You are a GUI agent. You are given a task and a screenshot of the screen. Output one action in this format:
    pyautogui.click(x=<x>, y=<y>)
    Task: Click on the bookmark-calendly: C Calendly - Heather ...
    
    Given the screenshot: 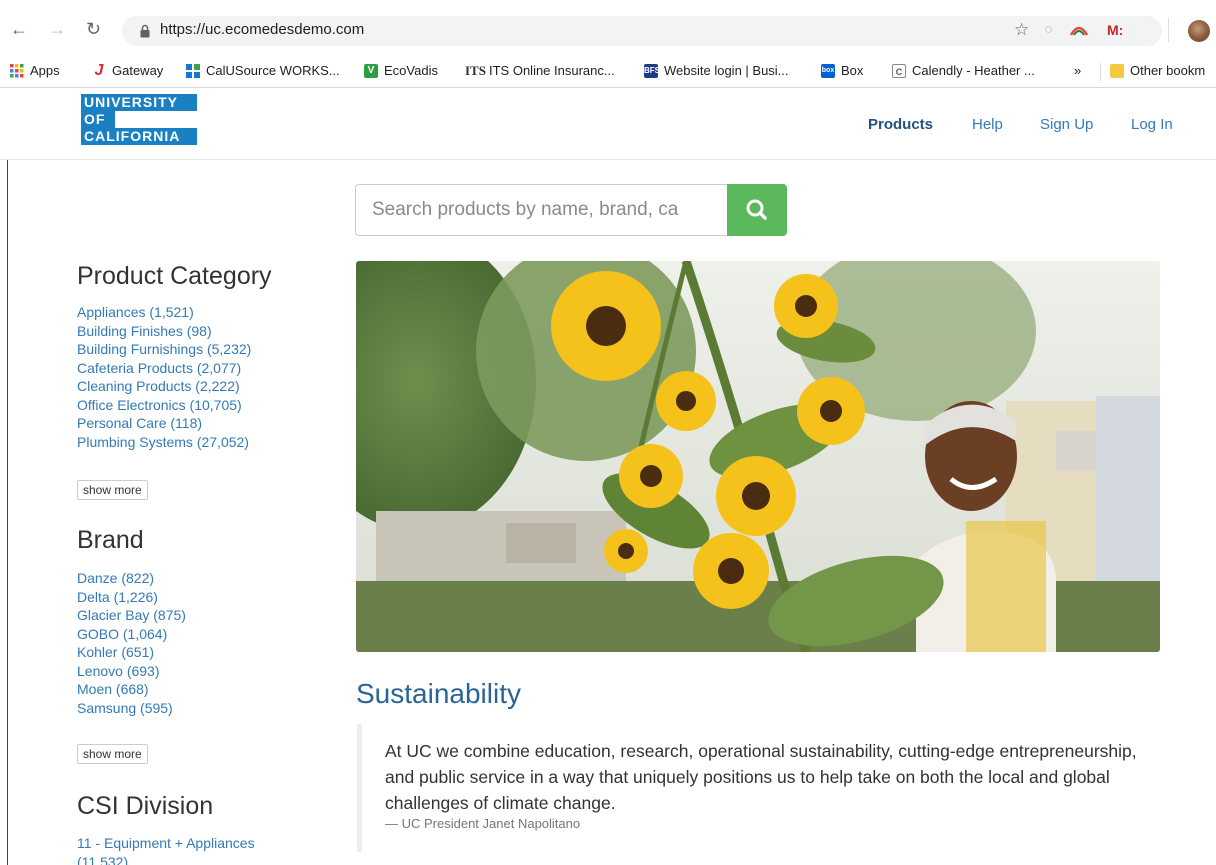 What is the action you would take?
    pyautogui.click(x=963, y=70)
    